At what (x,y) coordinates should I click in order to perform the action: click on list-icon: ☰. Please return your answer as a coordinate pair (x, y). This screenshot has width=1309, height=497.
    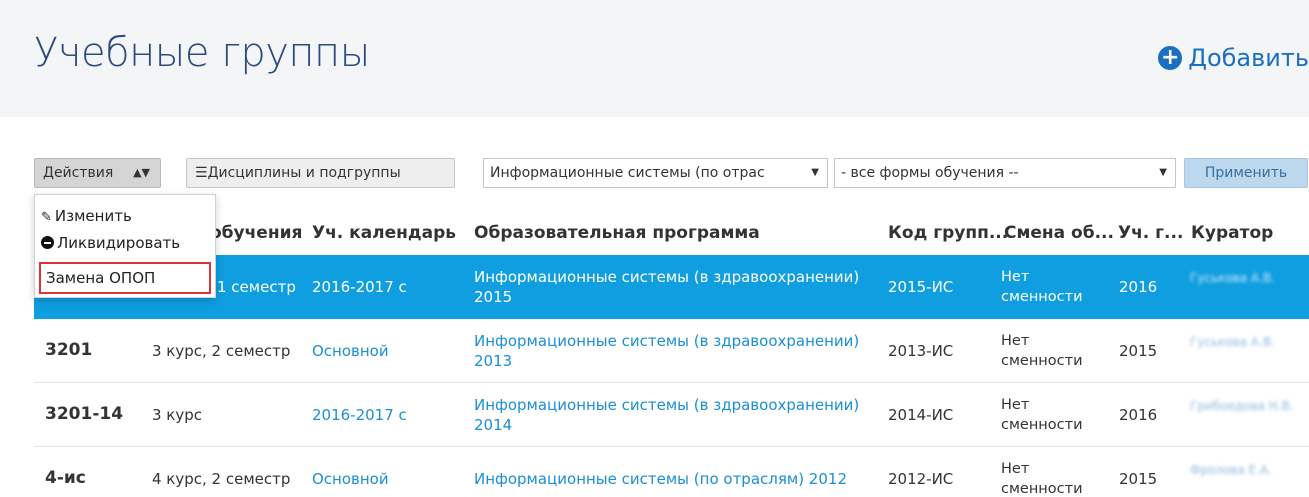
    Looking at the image, I should click on (201, 173).